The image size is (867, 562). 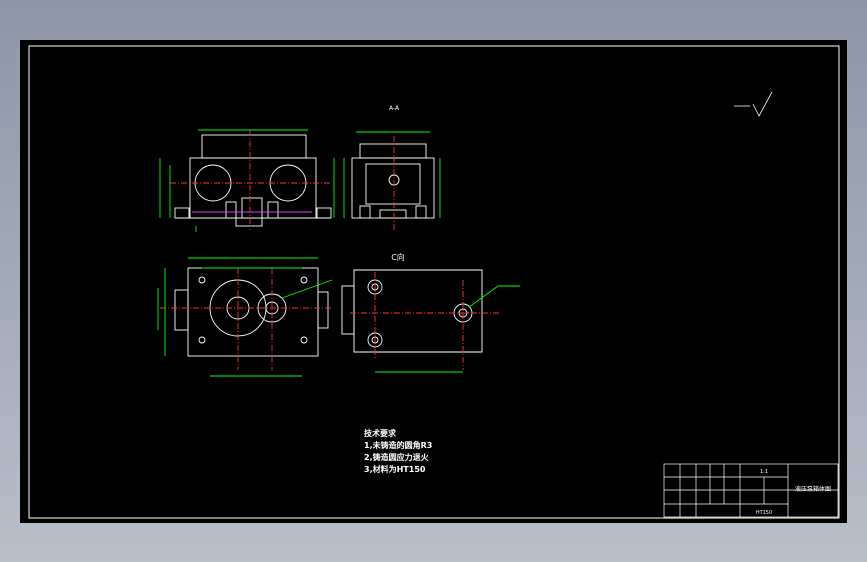 I want to click on requirements-heading: 技术要求, so click(x=380, y=433).